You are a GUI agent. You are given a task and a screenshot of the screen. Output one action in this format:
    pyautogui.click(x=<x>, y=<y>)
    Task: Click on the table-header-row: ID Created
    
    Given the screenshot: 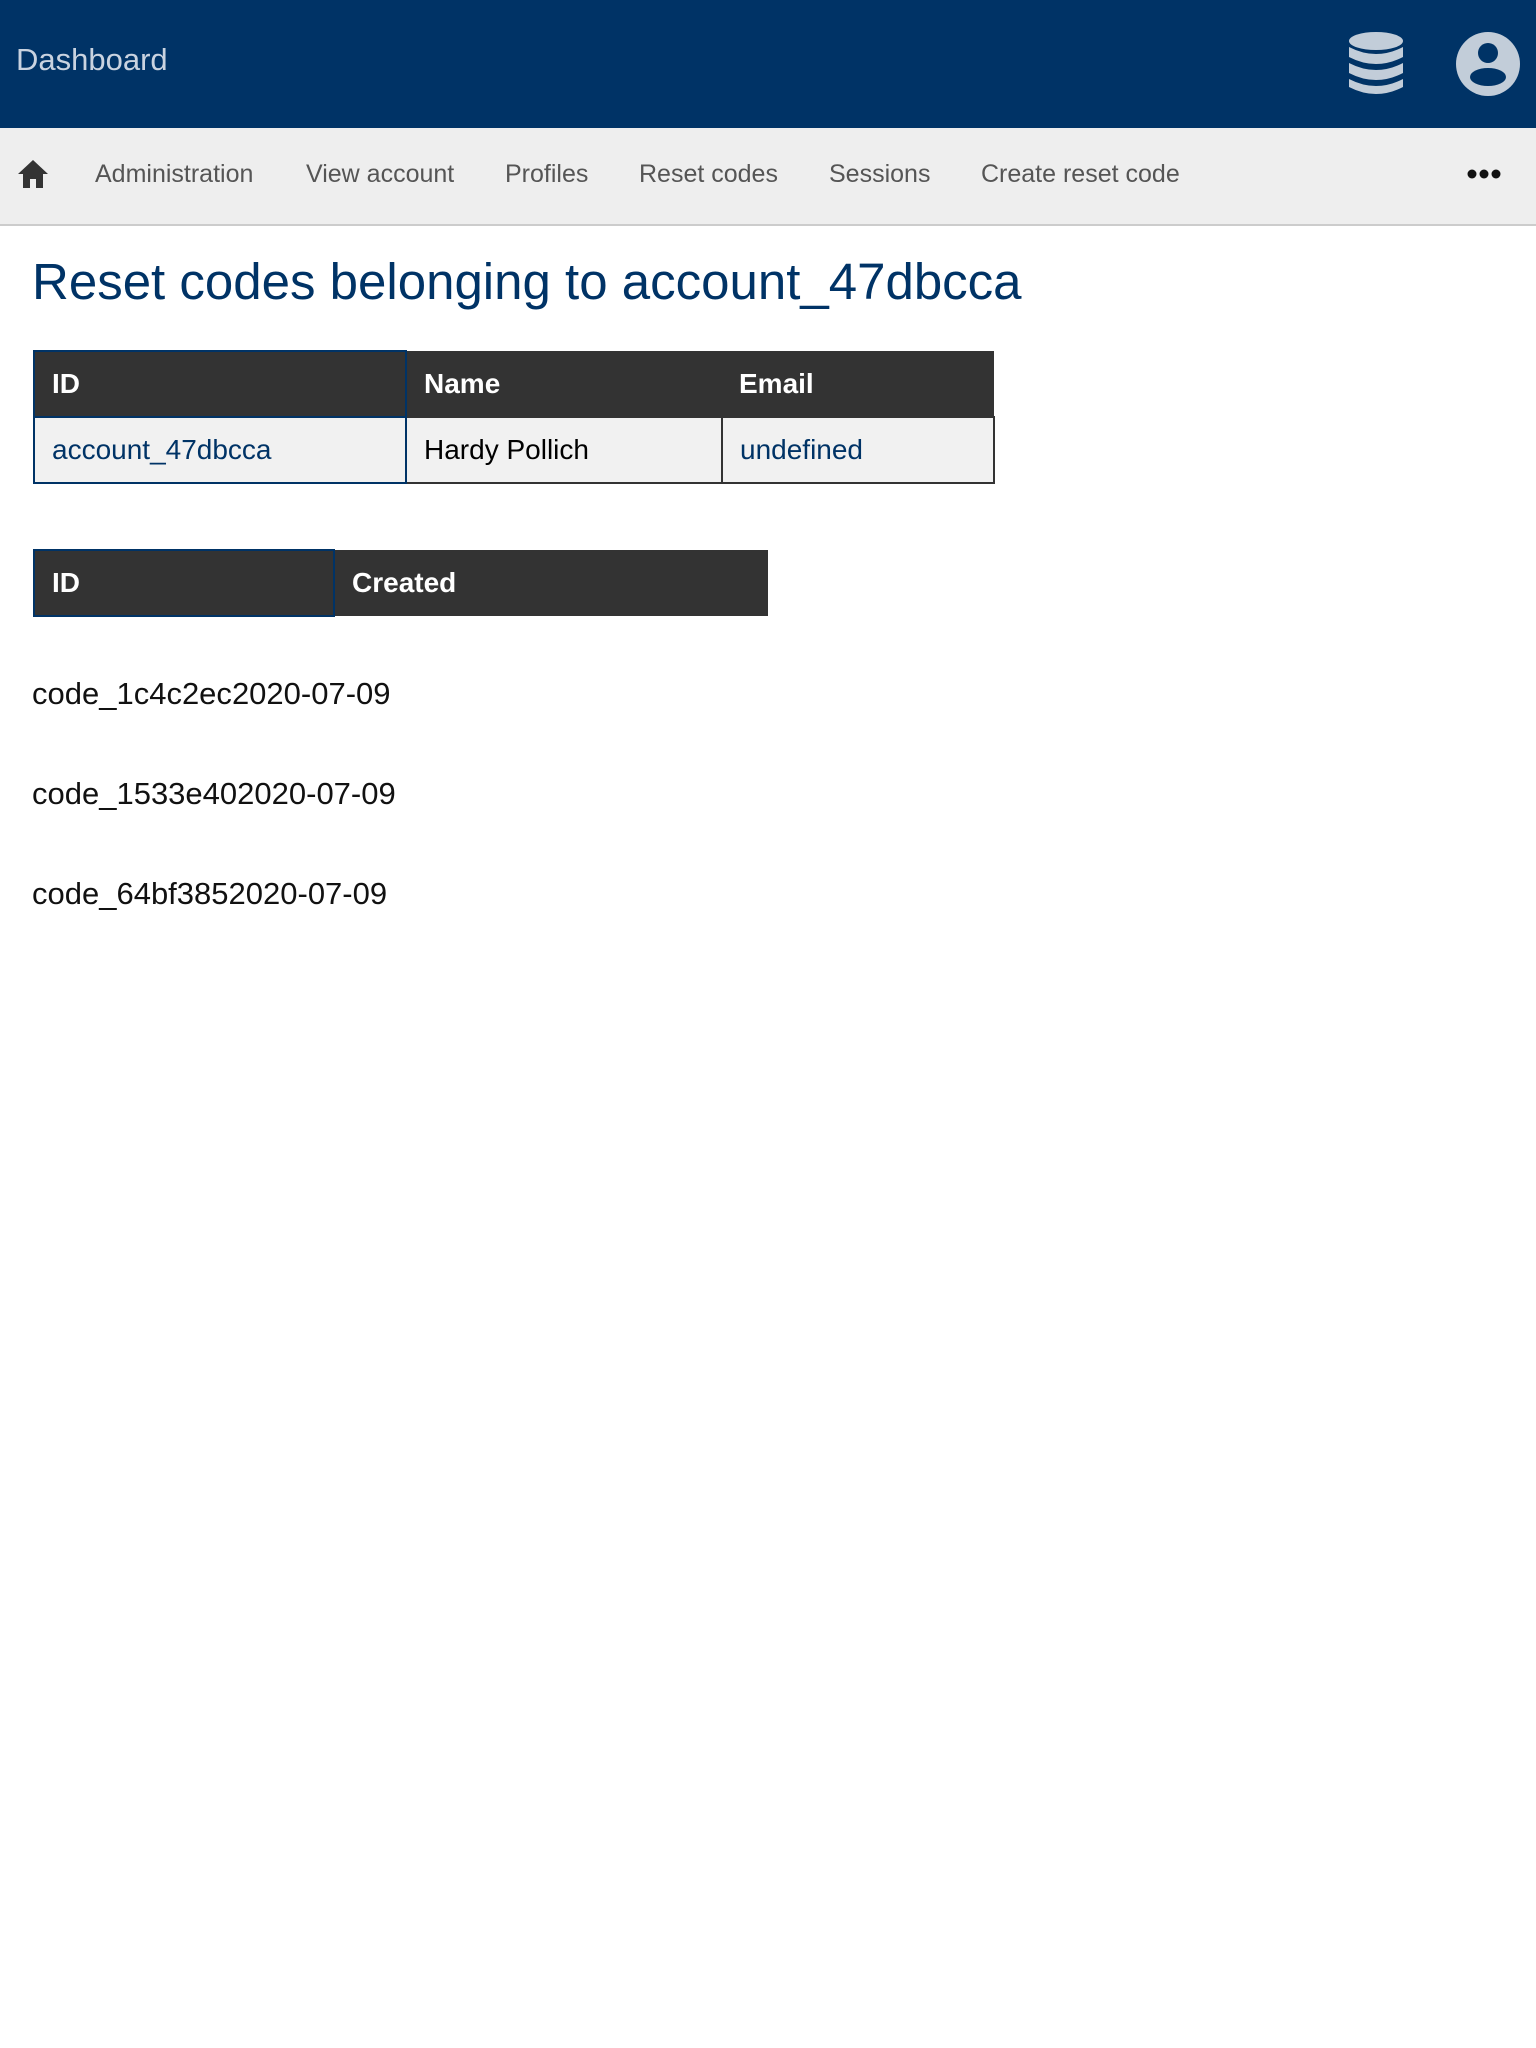 What is the action you would take?
    pyautogui.click(x=400, y=583)
    